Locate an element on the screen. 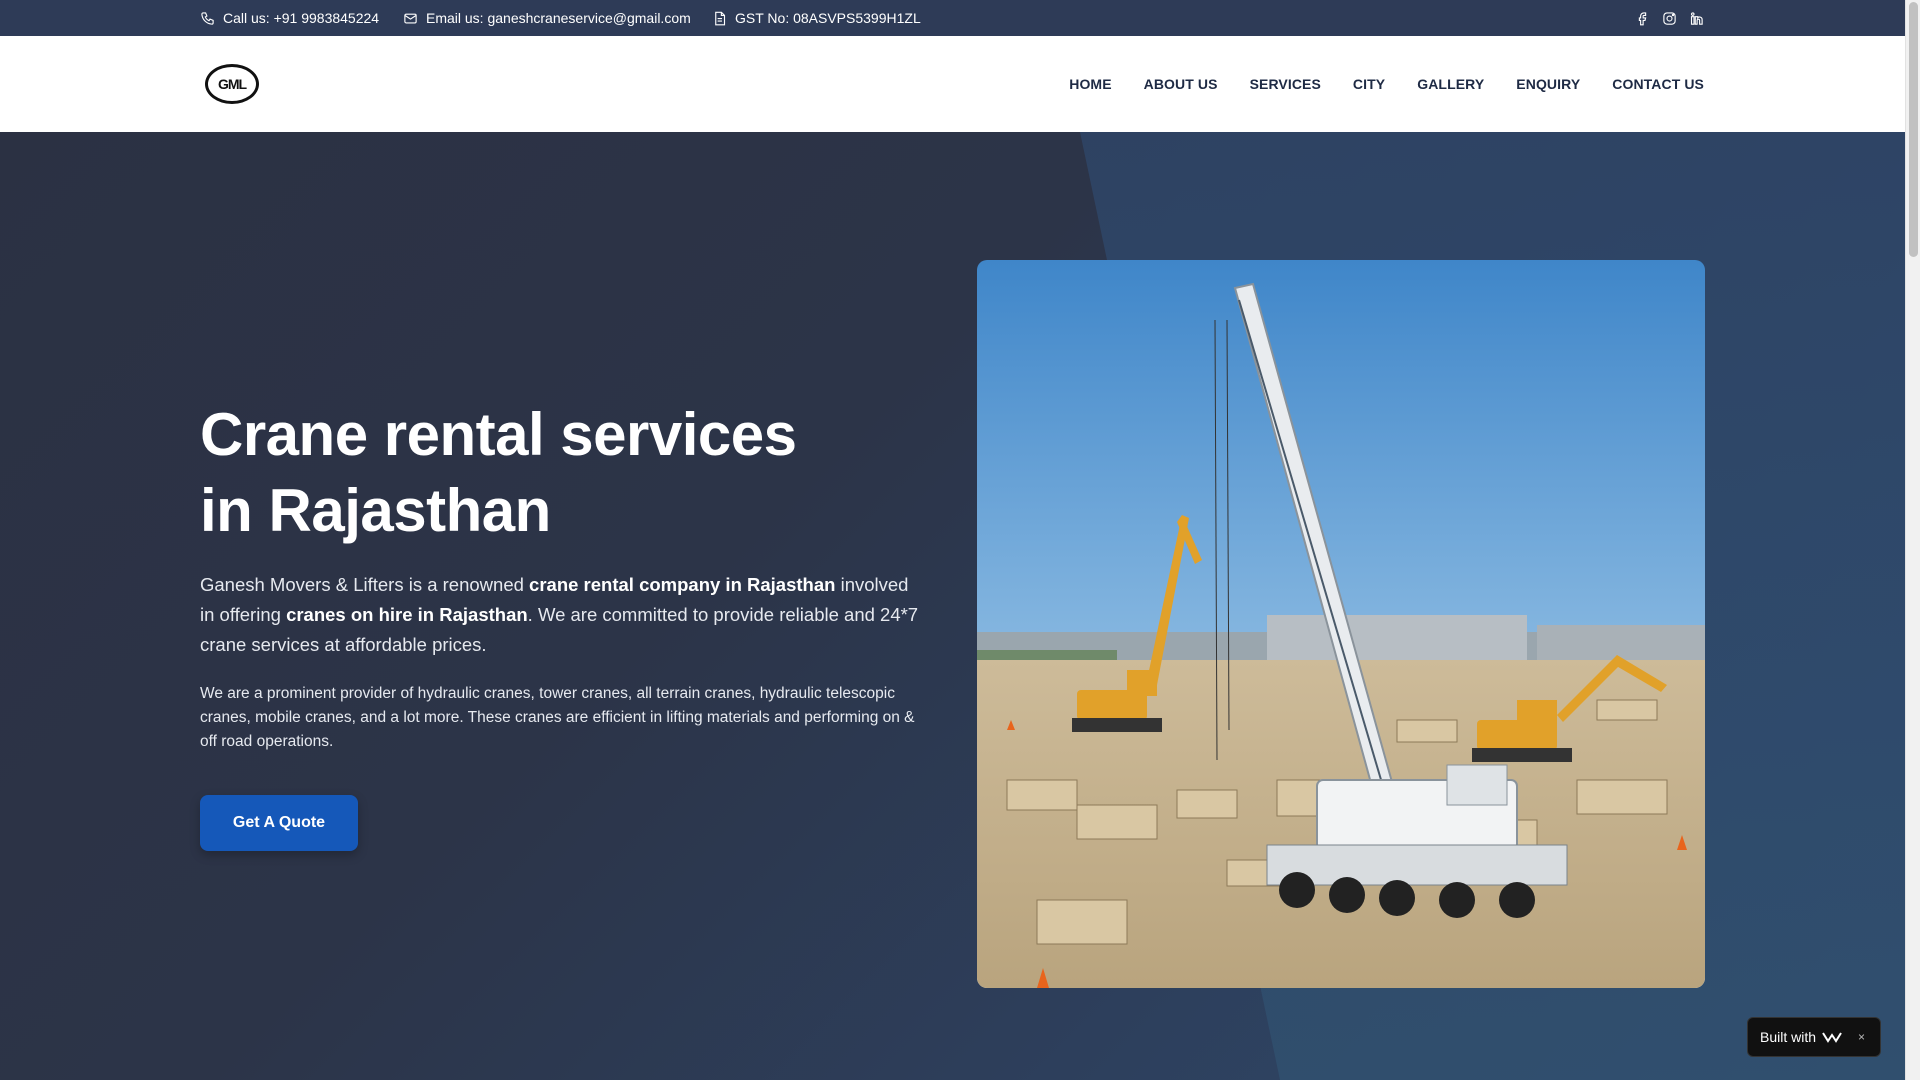 This screenshot has width=1920, height=1080. scrollbar-thumb is located at coordinates (1913, 129).